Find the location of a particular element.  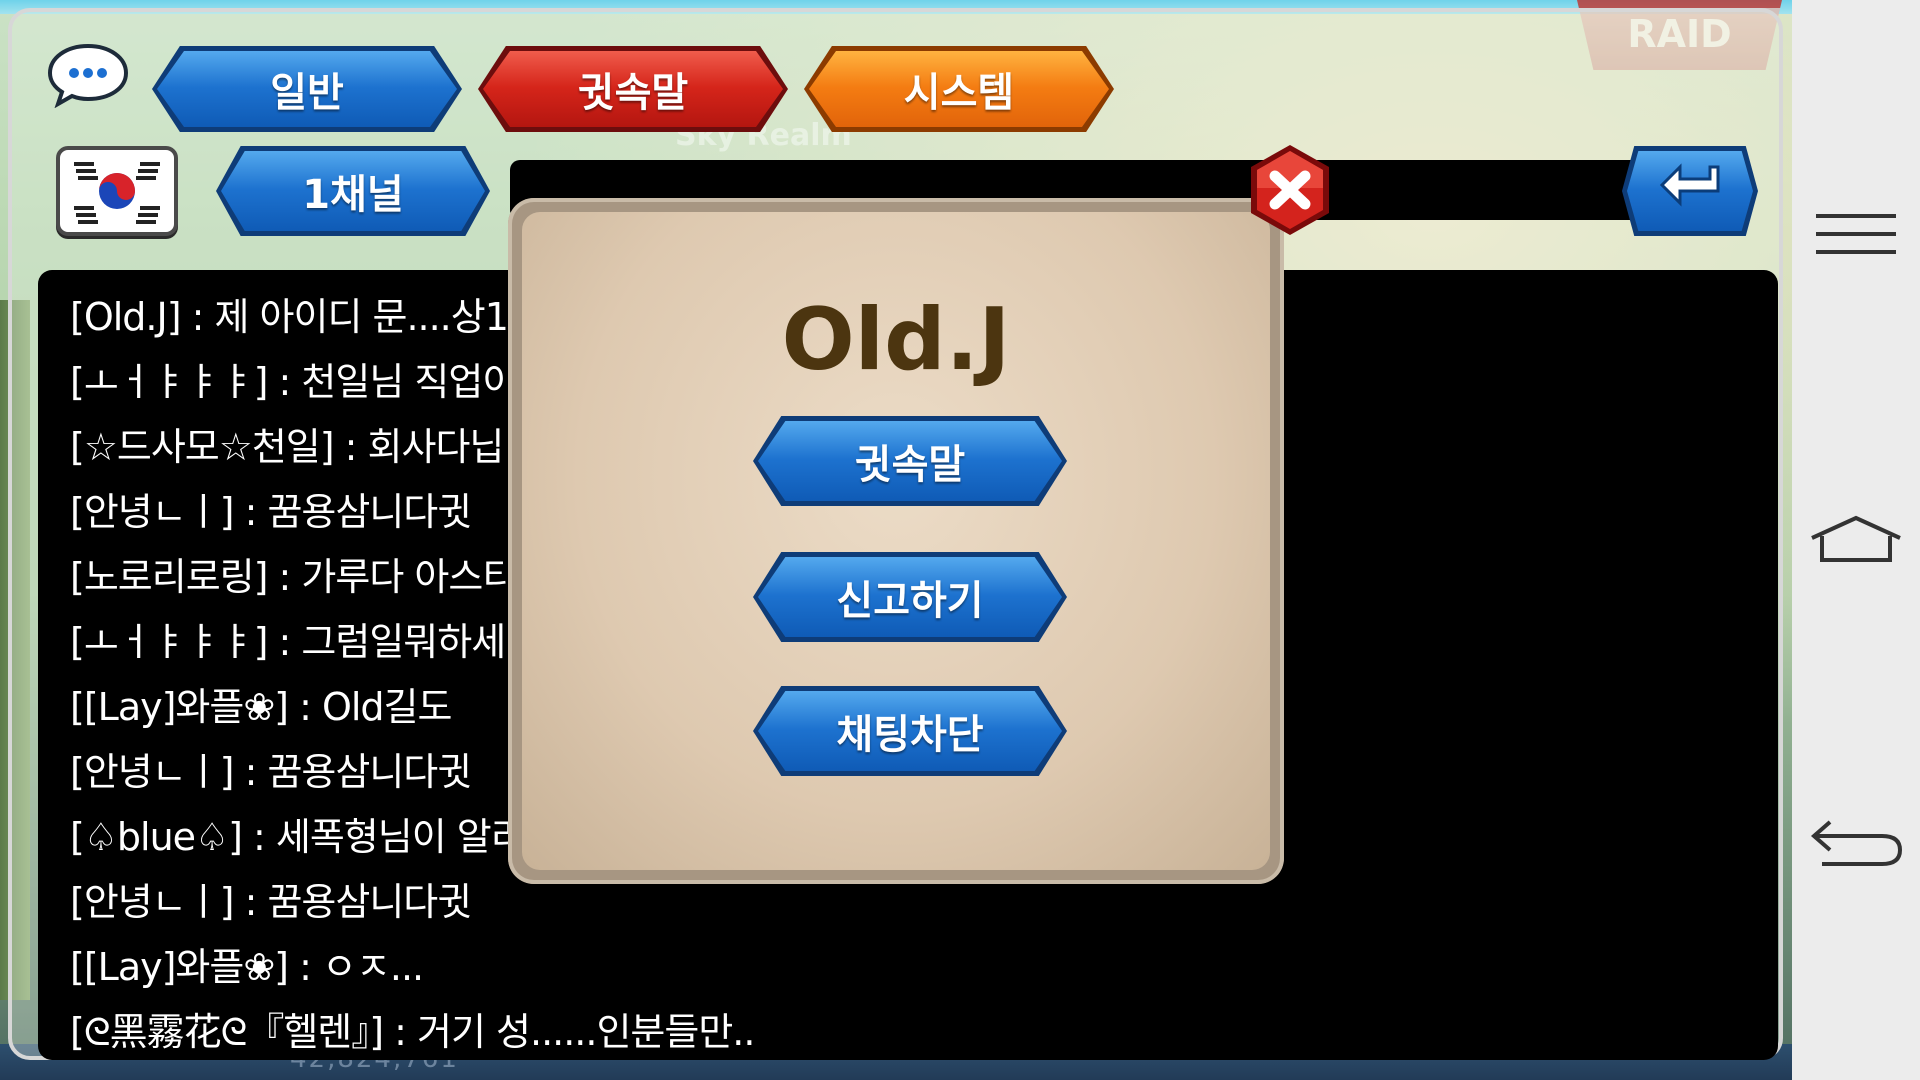

send-button is located at coordinates (1690, 191).